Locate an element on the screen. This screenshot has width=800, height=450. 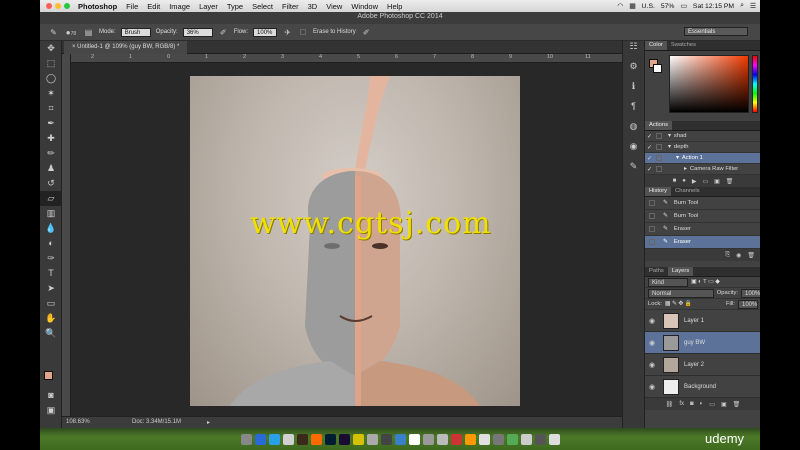
tab-paths: Paths is located at coordinates (656, 271).